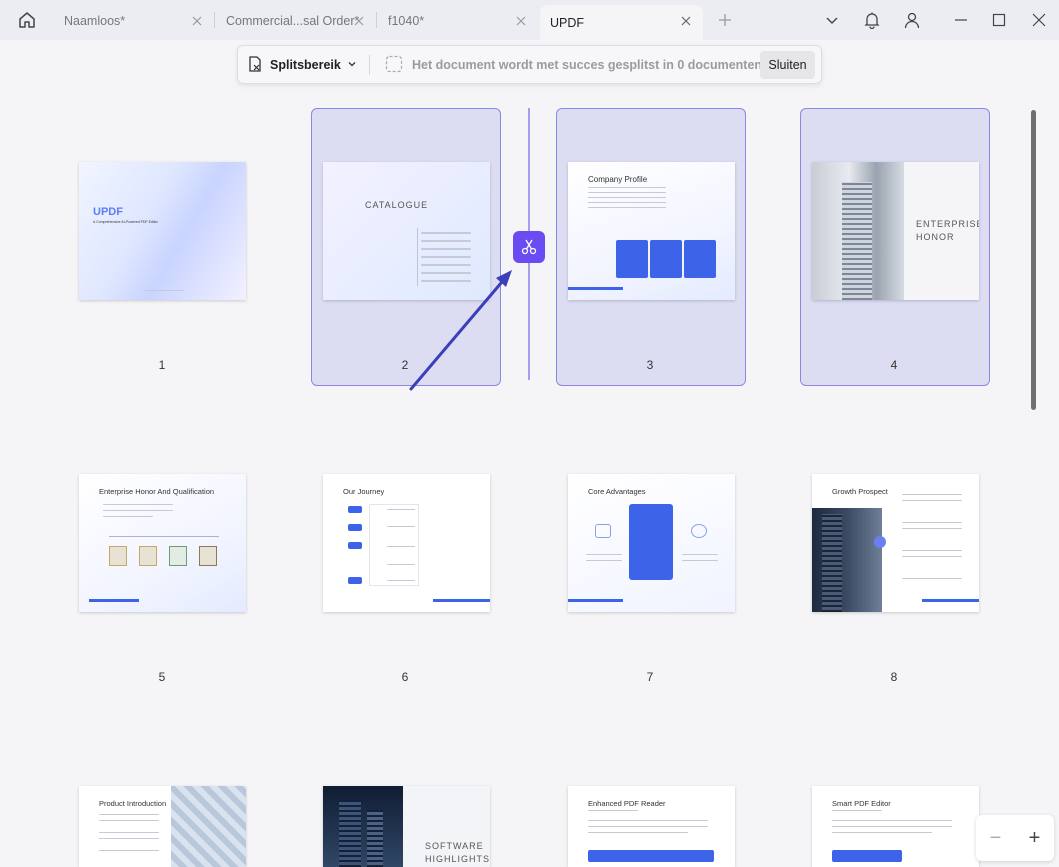 The height and width of the screenshot is (867, 1059). Describe the element at coordinates (1033, 260) in the screenshot. I see `scrollbar` at that location.